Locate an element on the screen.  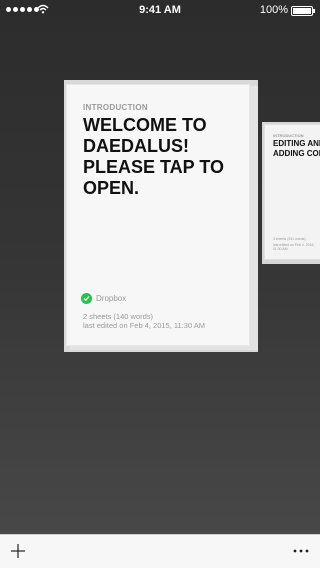
more-icon is located at coordinates (301, 551).